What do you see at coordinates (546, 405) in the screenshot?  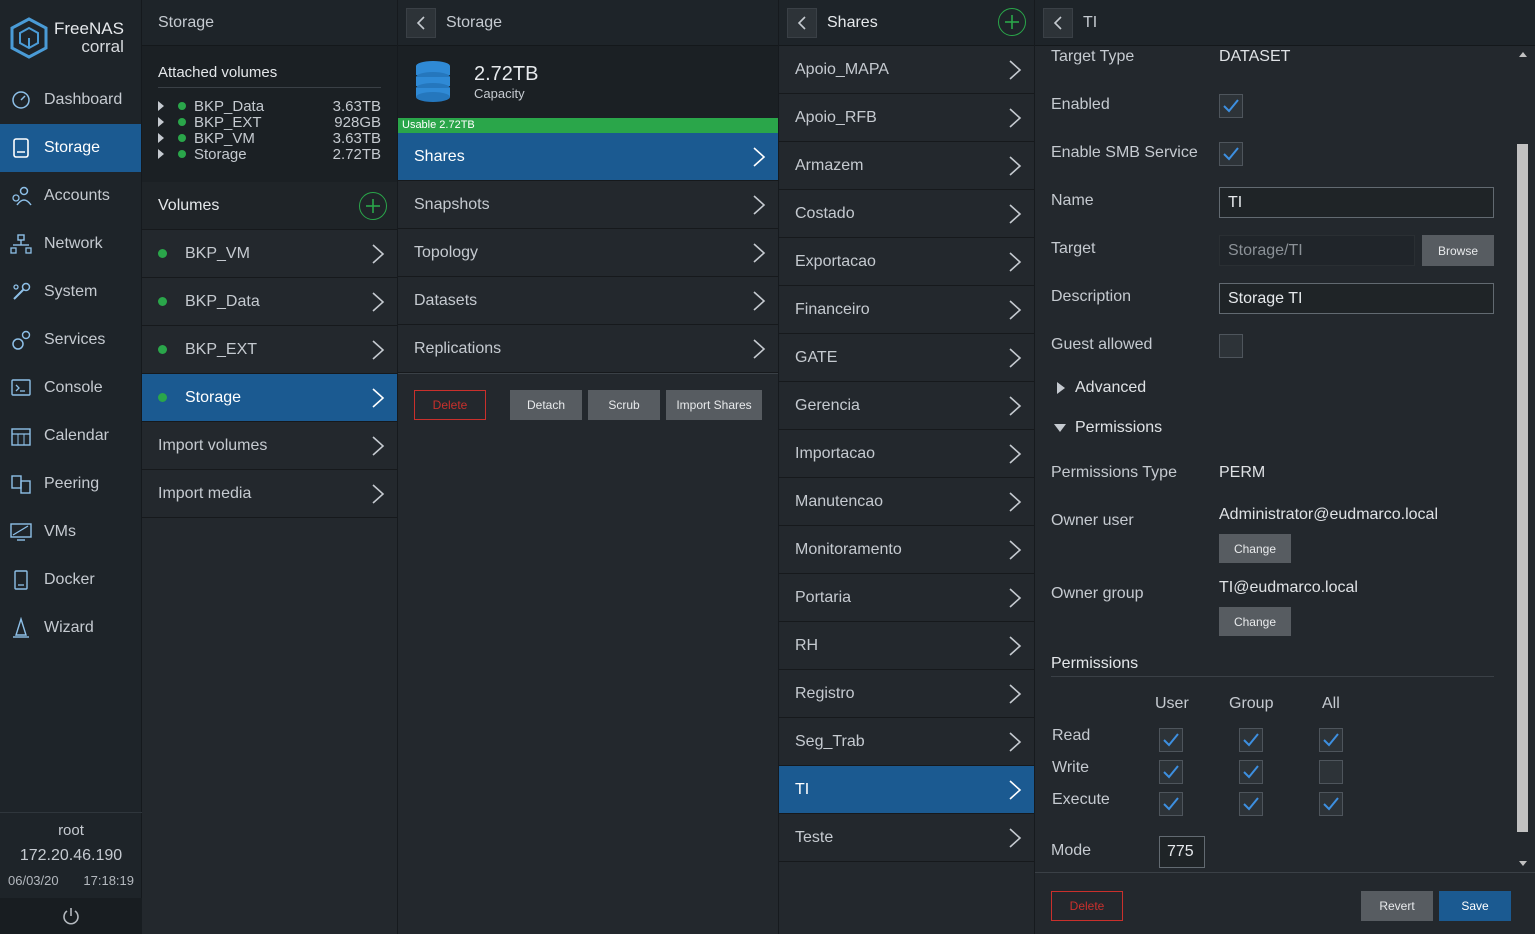 I see `detach-button: Detach` at bounding box center [546, 405].